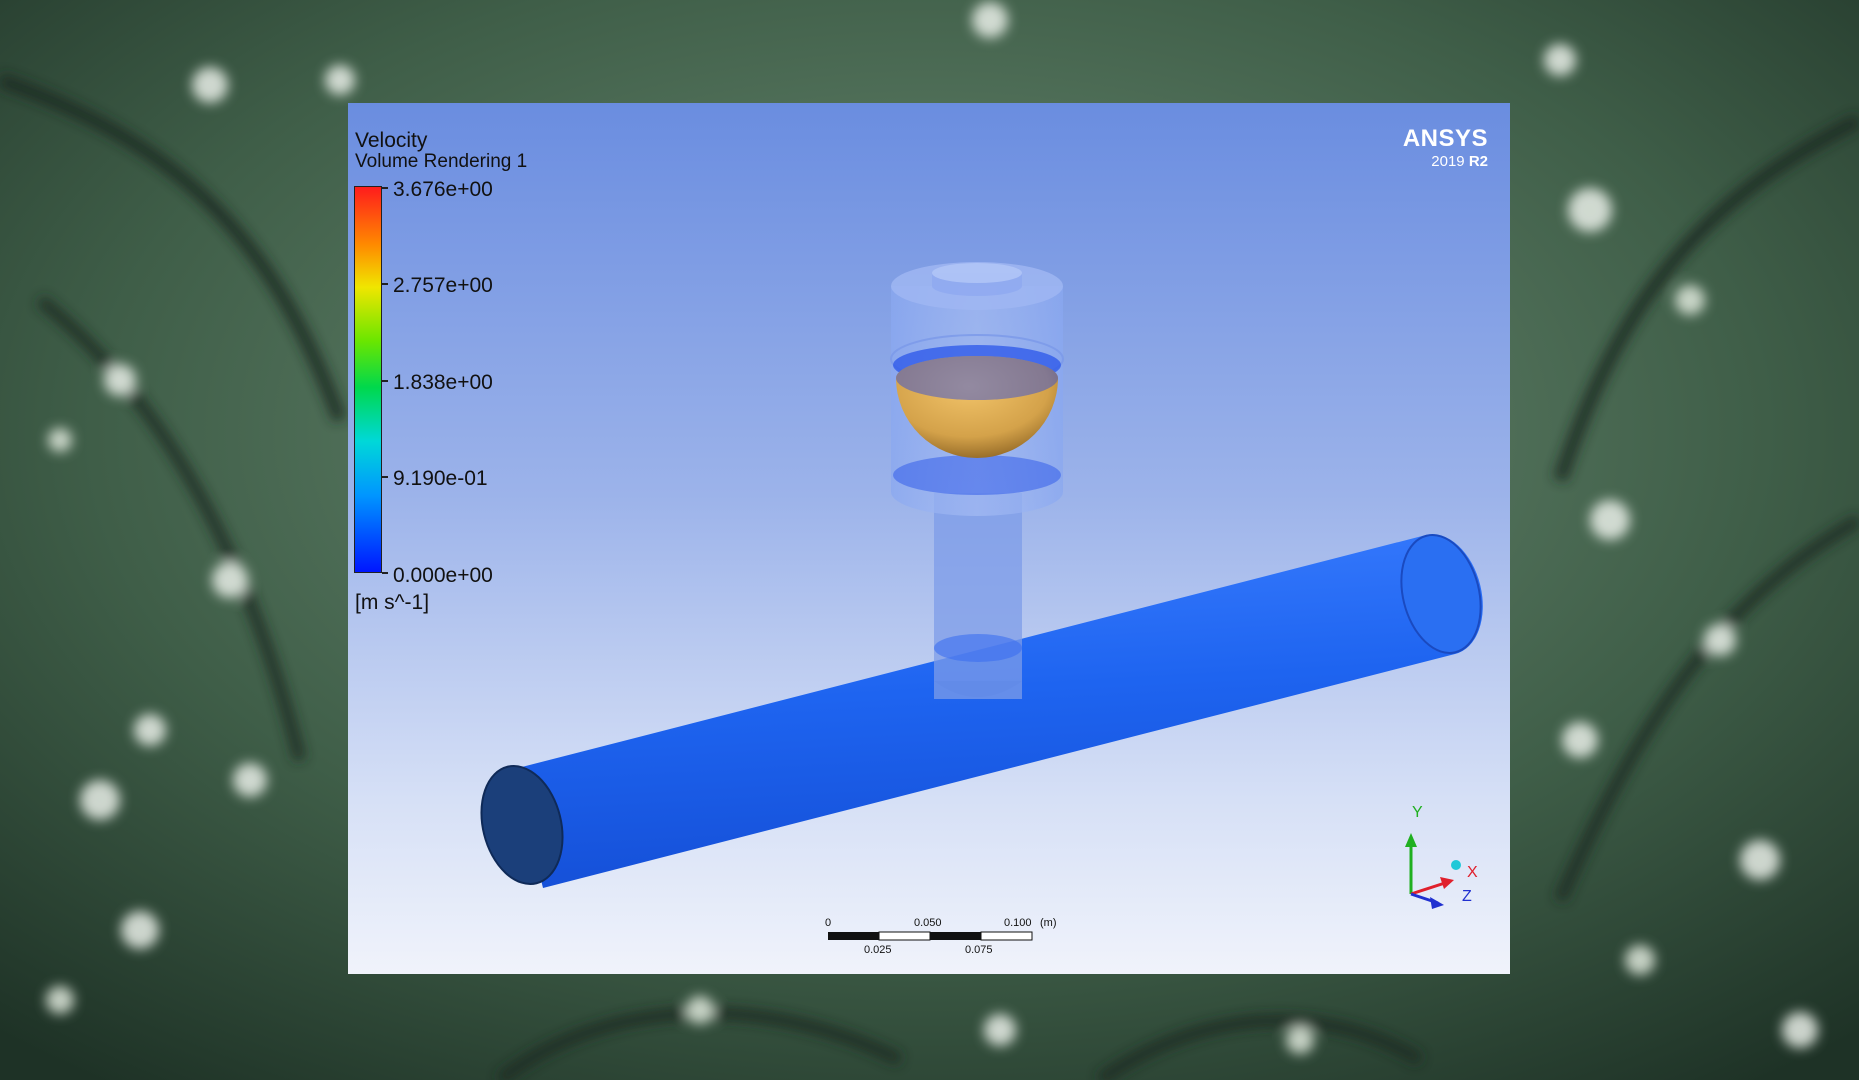  Describe the element at coordinates (1018, 923) in the screenshot. I see `scale-label: 0.100` at that location.